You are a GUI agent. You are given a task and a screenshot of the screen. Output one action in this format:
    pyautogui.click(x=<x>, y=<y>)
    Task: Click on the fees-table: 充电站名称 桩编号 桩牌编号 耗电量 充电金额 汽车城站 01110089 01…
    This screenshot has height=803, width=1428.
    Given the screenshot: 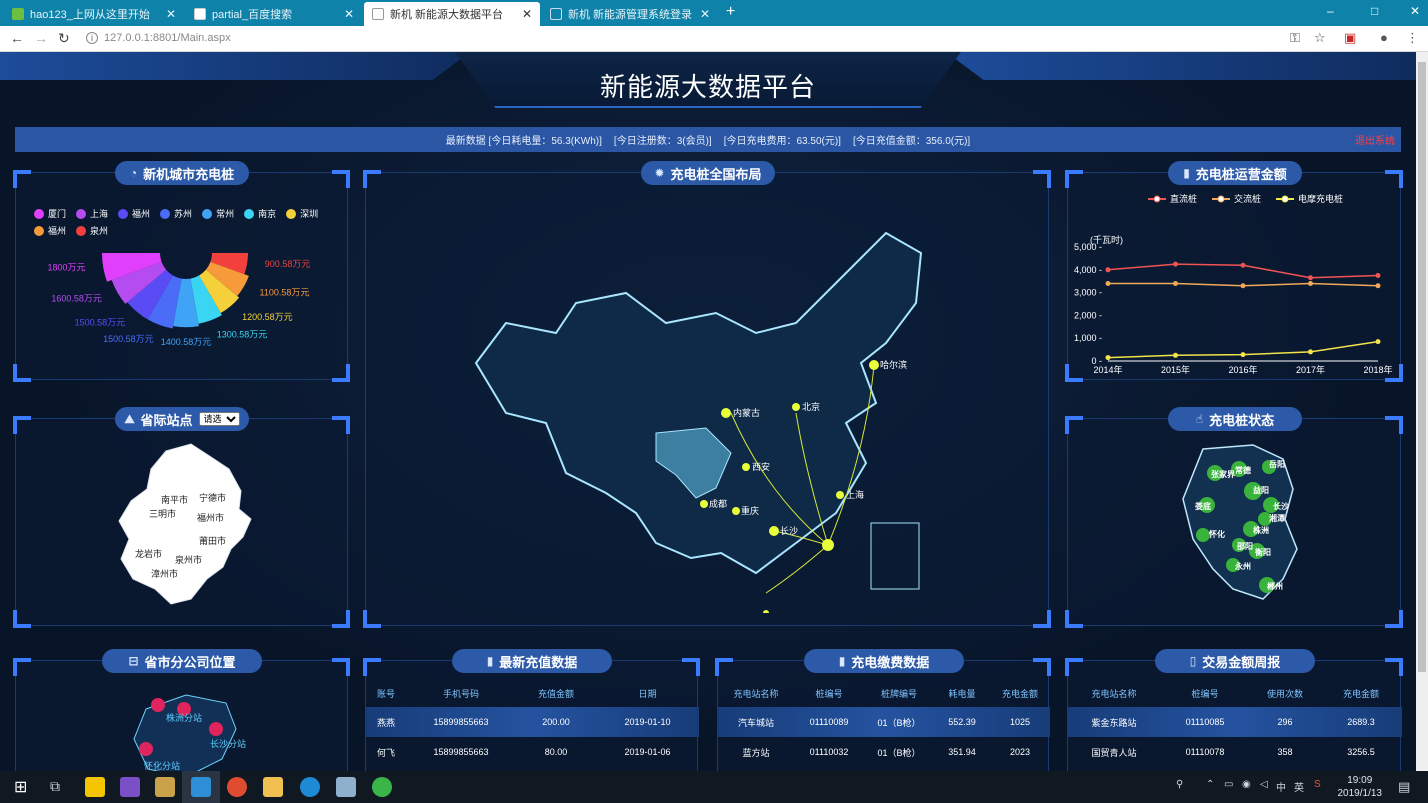 What is the action you would take?
    pyautogui.click(x=884, y=723)
    